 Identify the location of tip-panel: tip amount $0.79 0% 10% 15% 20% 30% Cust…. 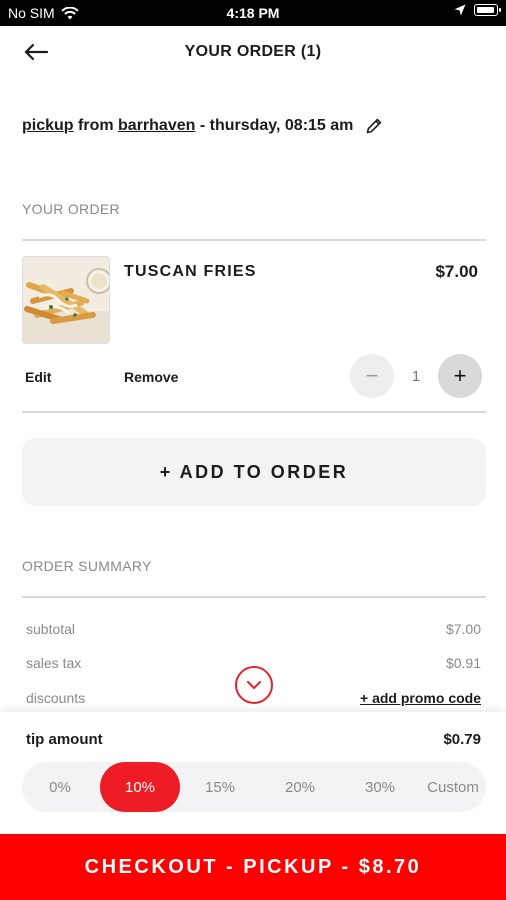
(253, 773).